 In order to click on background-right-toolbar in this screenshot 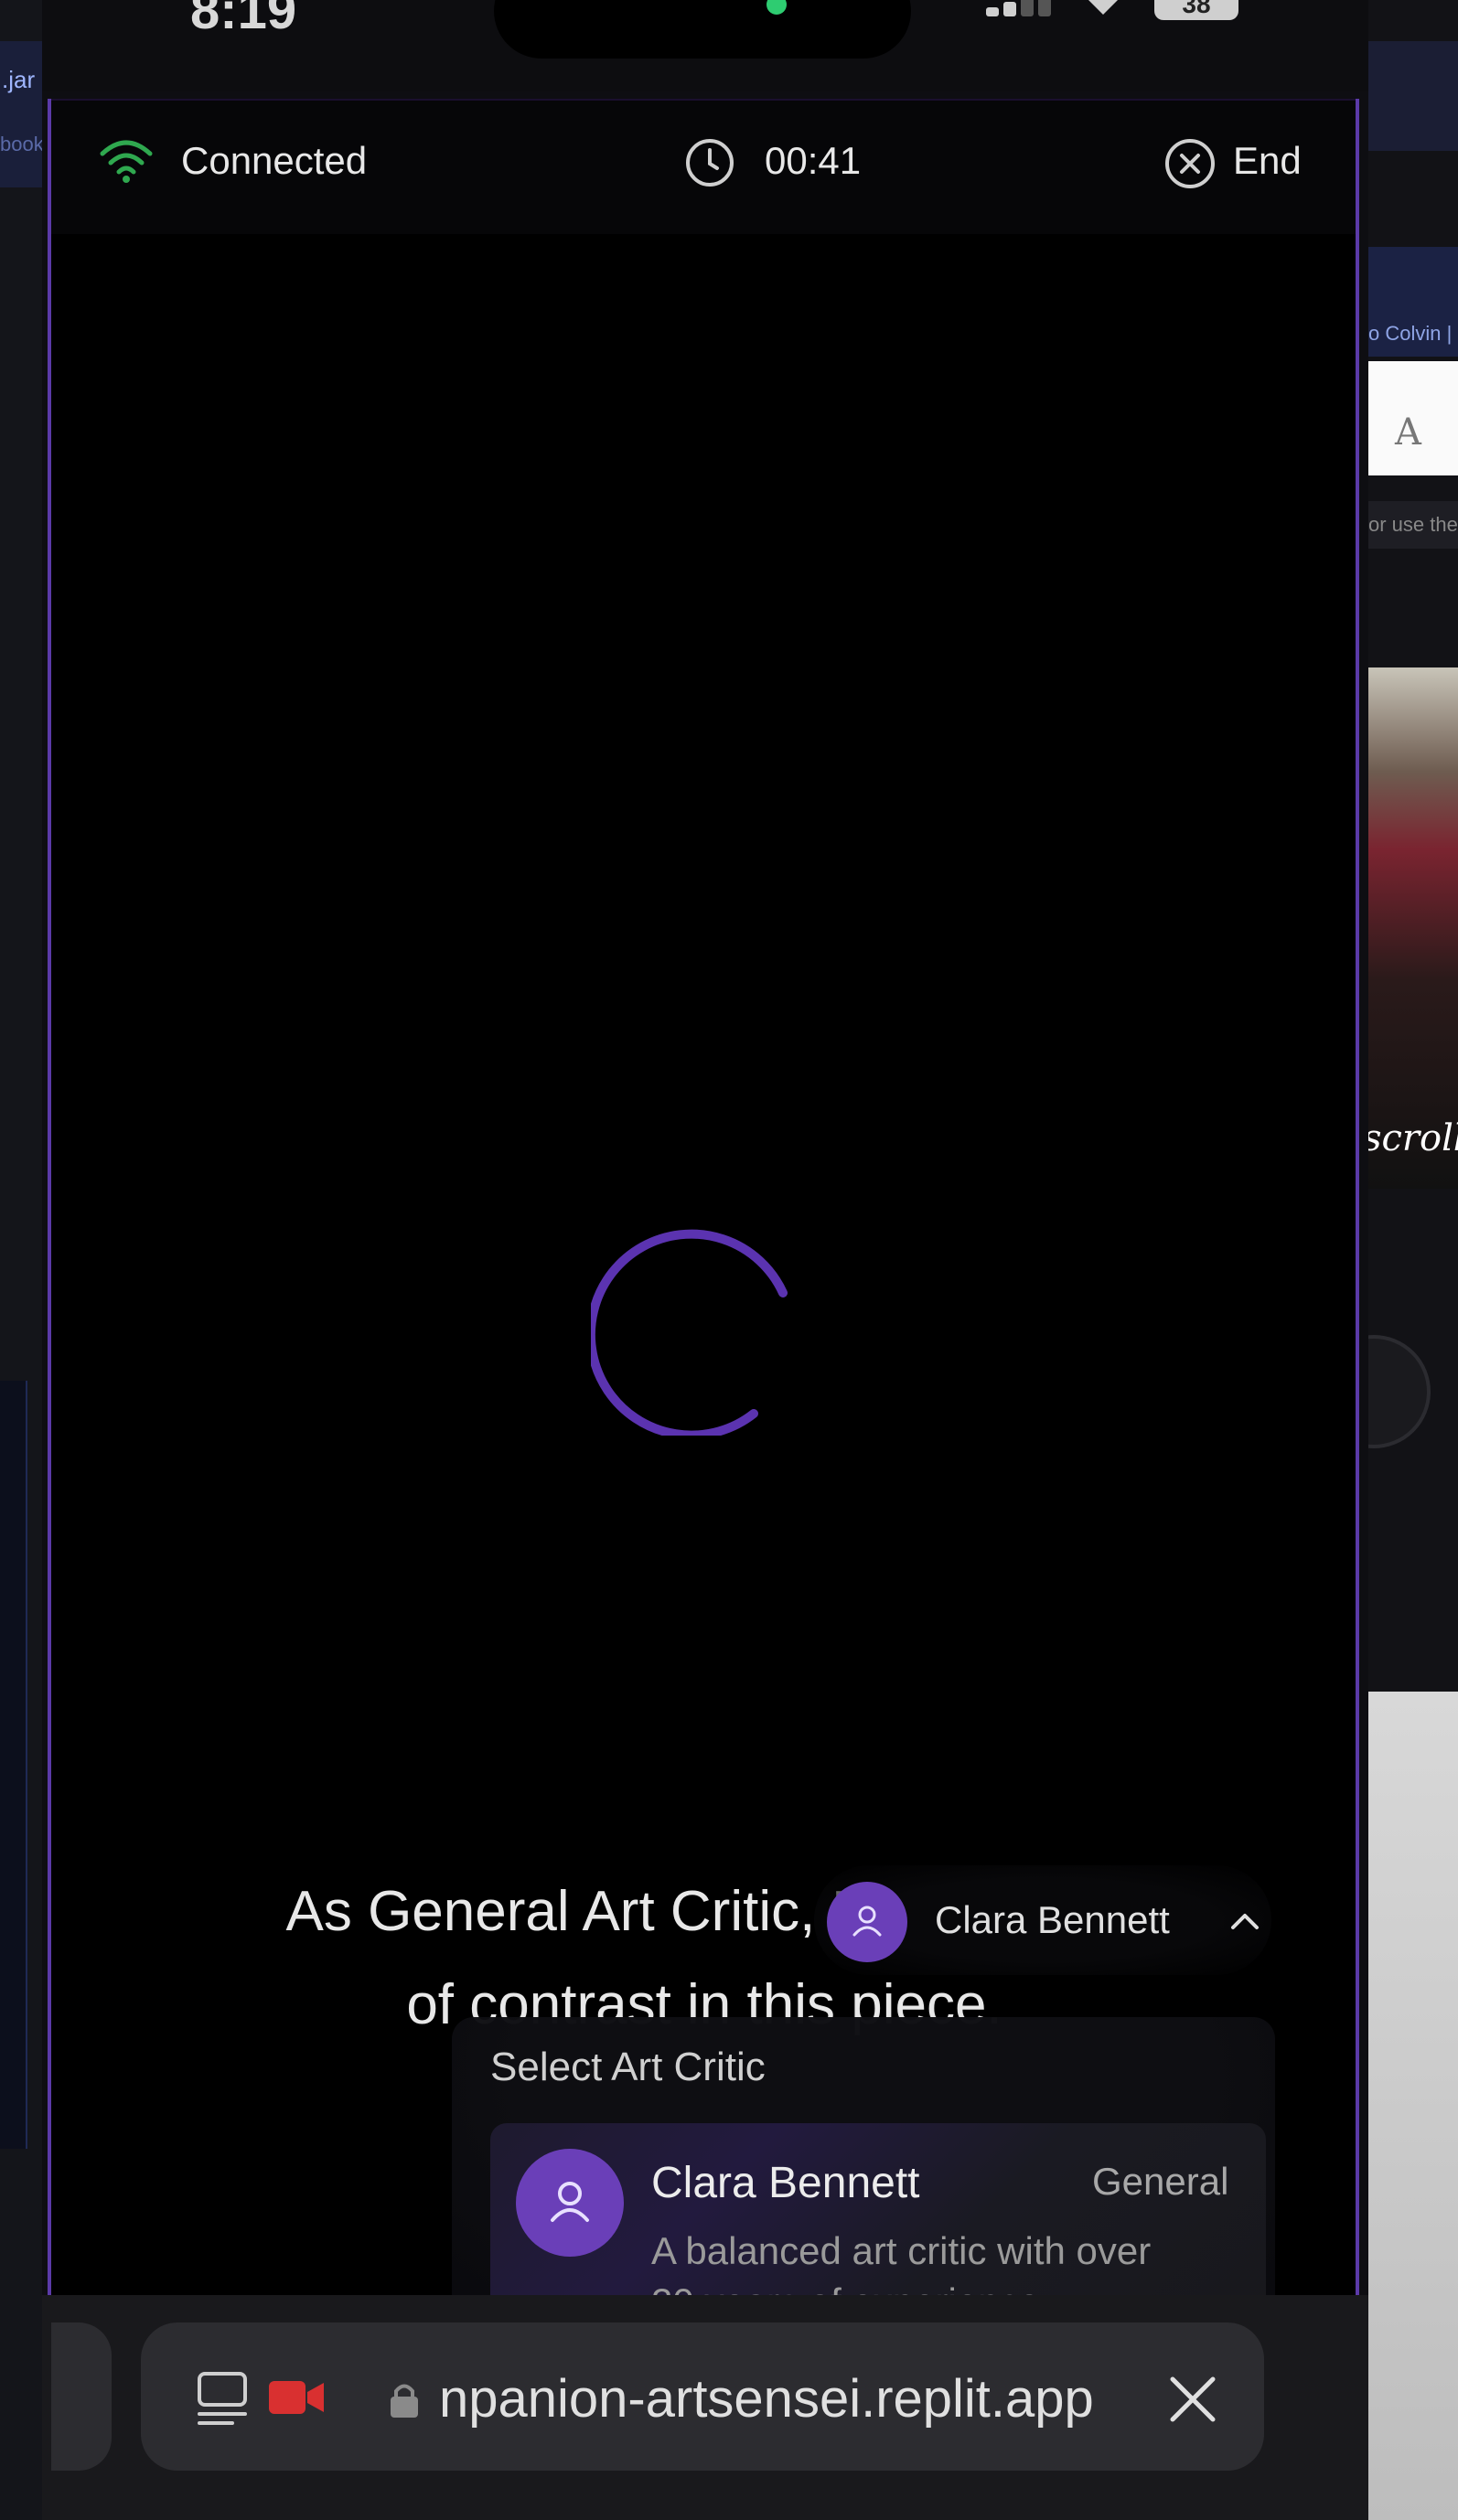, I will do `click(1413, 96)`.